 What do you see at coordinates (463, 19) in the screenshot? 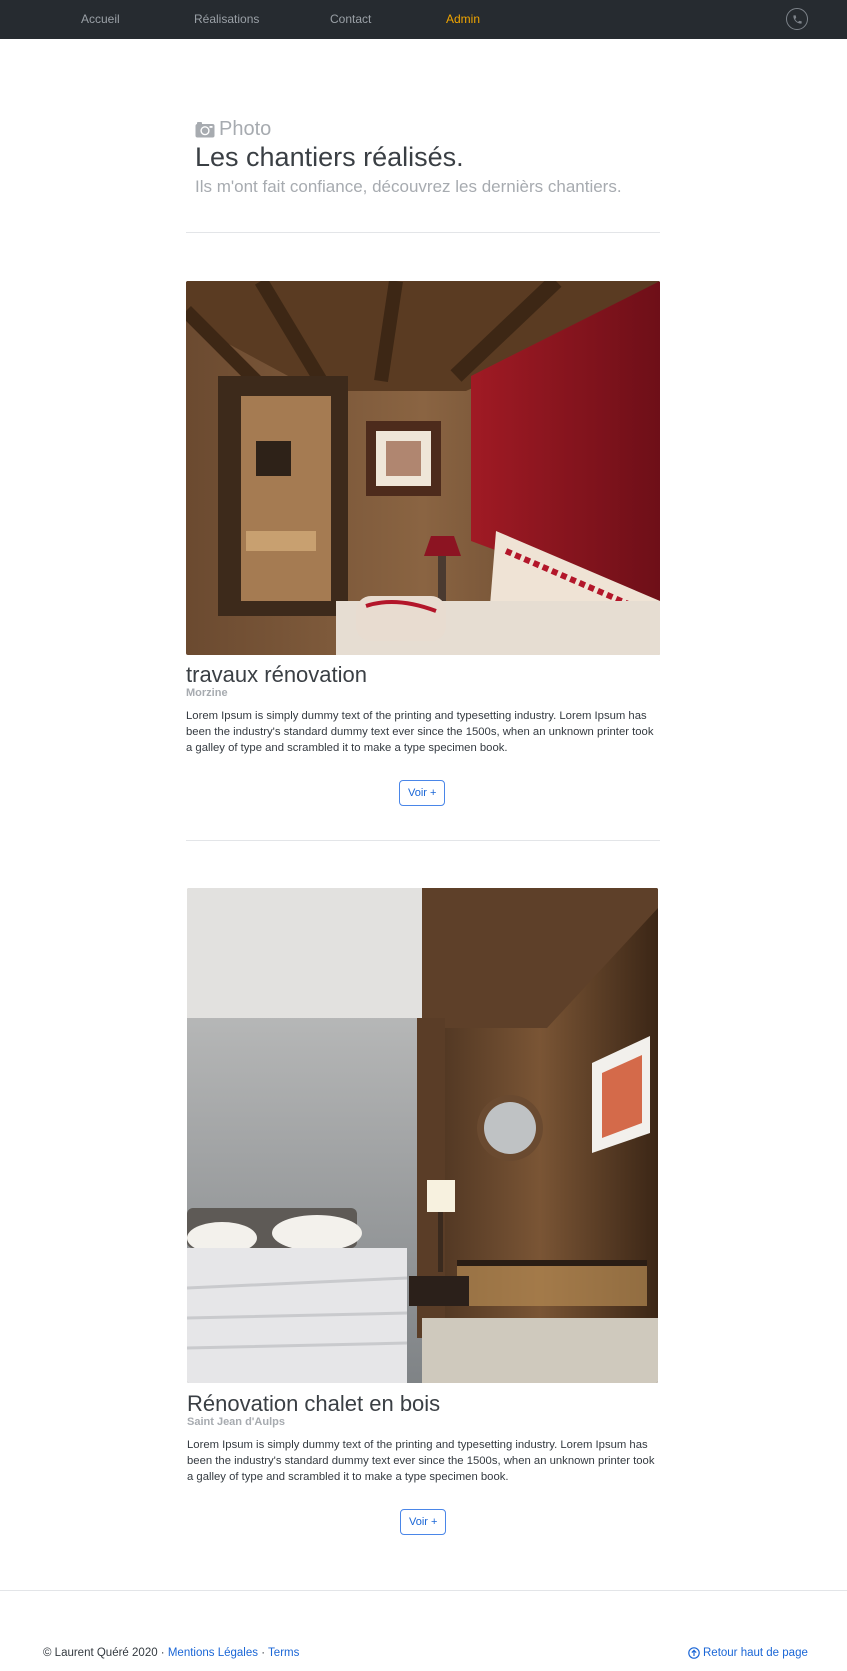
I see `nav-item-admin: Admin` at bounding box center [463, 19].